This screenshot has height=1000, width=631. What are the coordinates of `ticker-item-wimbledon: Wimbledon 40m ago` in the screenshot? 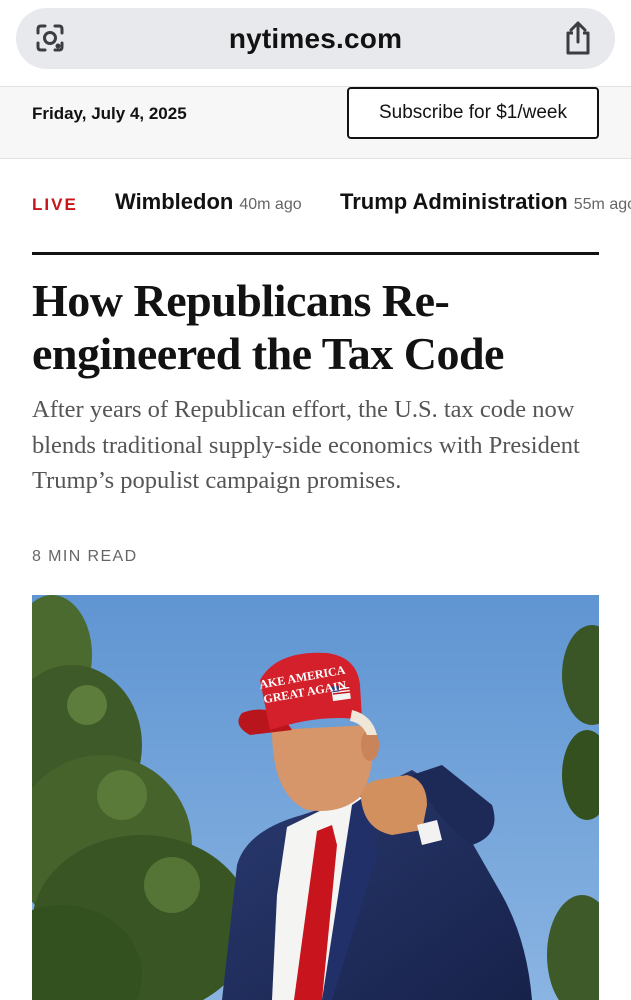 It's located at (208, 202).